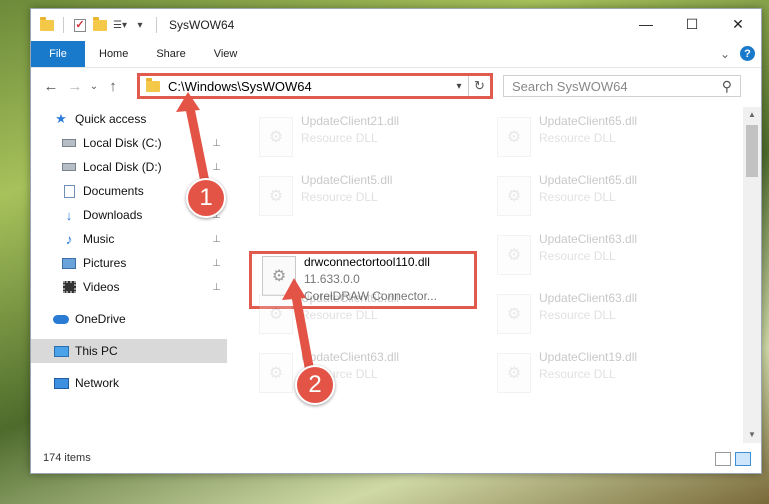 Image resolution: width=769 pixels, height=504 pixels. I want to click on sidebar-item: Pictures ⊥, so click(129, 263).